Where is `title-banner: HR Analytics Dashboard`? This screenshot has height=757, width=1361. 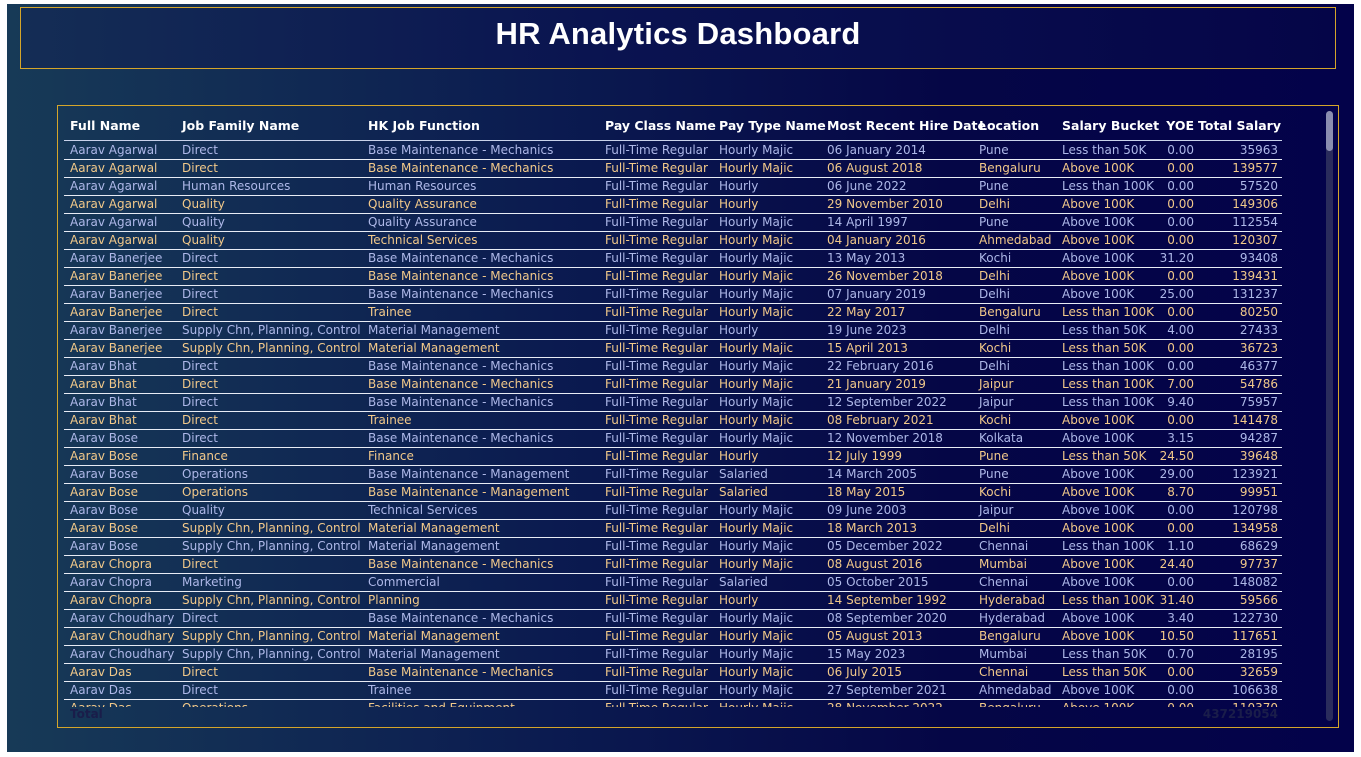 title-banner: HR Analytics Dashboard is located at coordinates (678, 38).